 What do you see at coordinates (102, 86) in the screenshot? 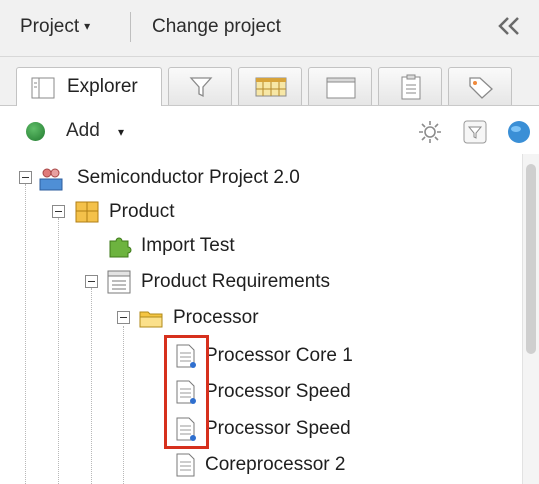
I see `tab-explorer-label: Explorer` at bounding box center [102, 86].